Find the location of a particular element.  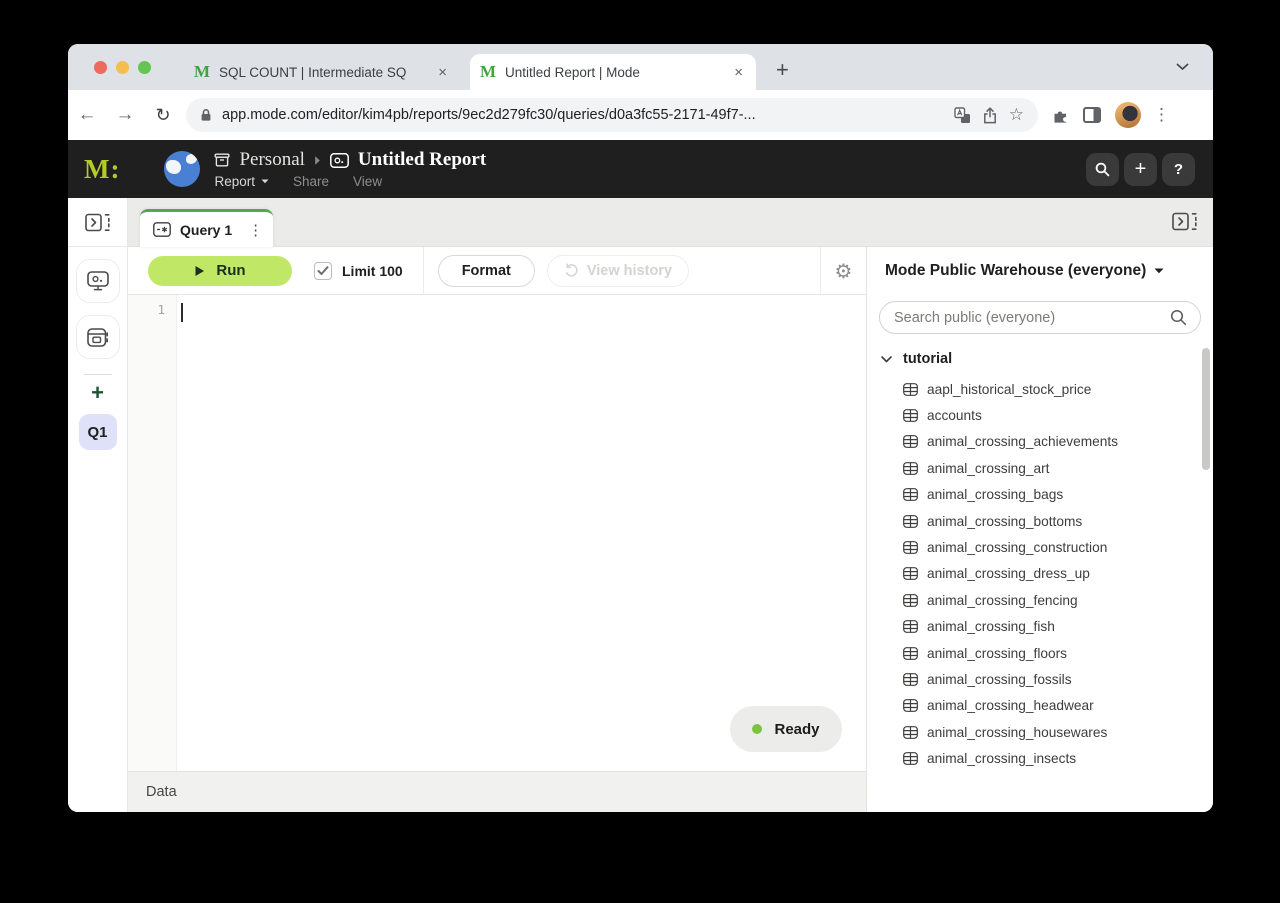

browser-tab-sql-count: M SQL COUNT | Intermediate SQ × is located at coordinates (322, 72).